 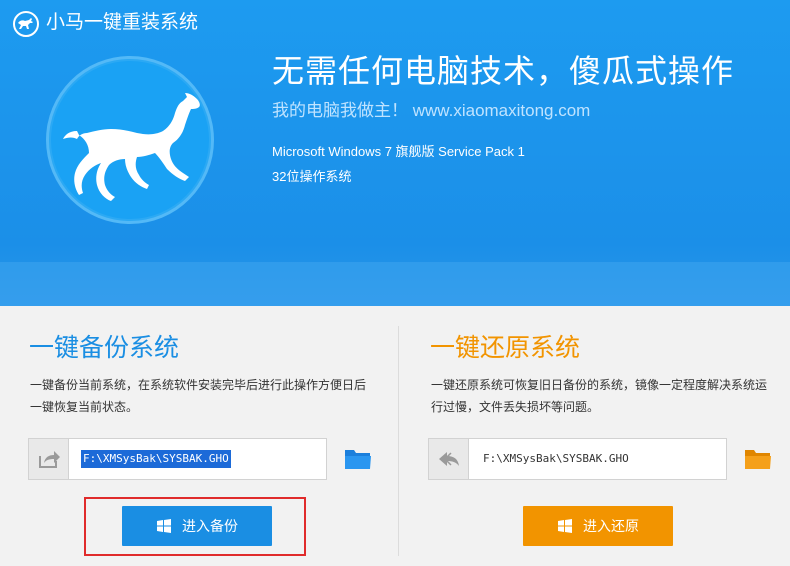 I want to click on backup-path-value: F:\XMSysBak\SYSBAK.GHO, so click(x=156, y=459).